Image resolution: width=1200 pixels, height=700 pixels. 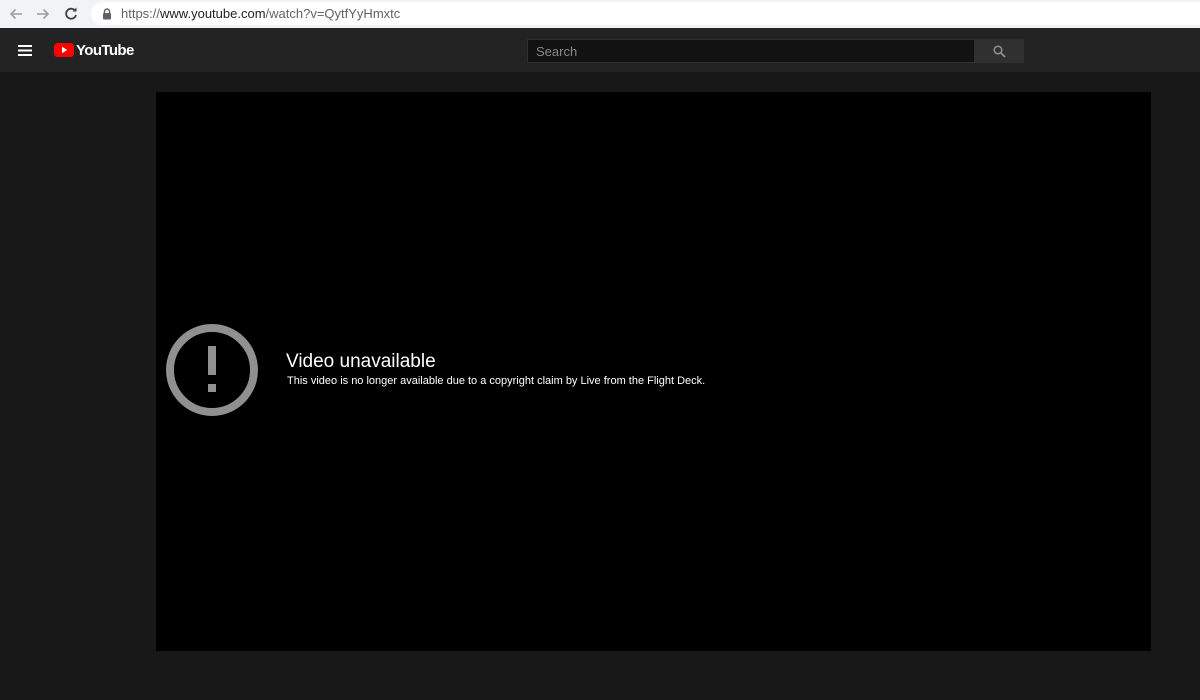 I want to click on masthead: YouTube, so click(x=600, y=50).